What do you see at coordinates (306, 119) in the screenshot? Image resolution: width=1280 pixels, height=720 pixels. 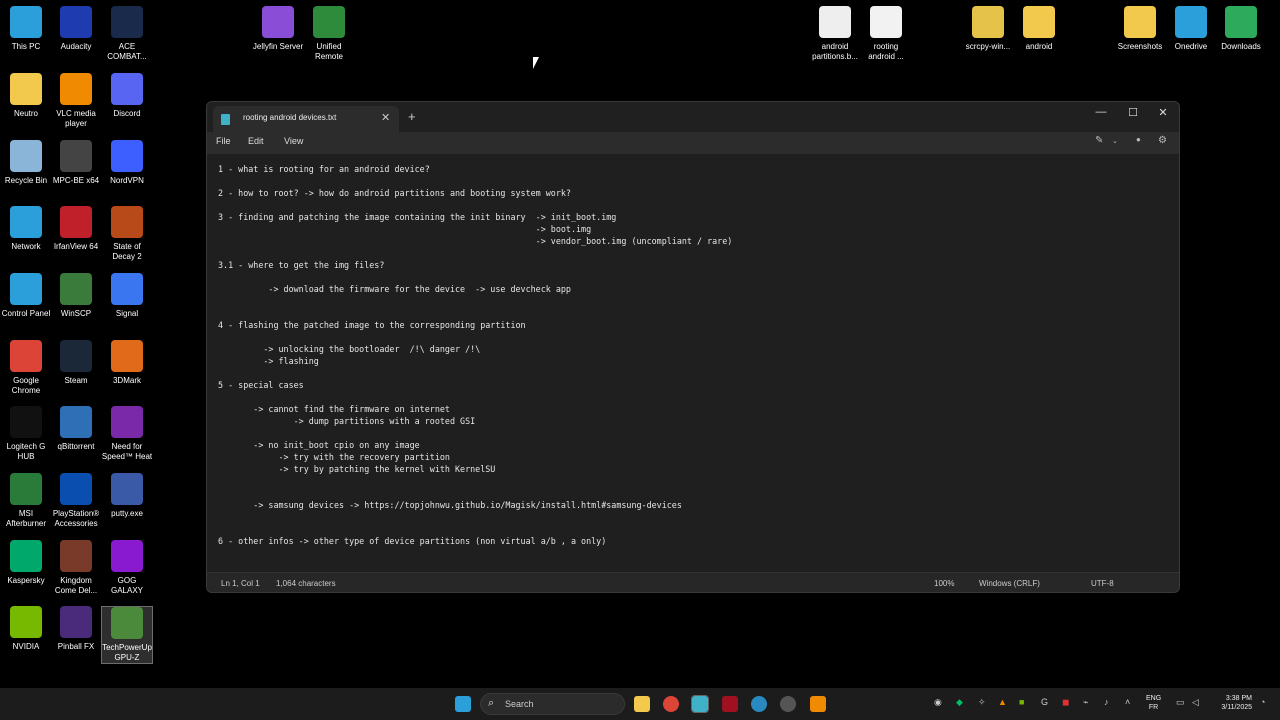 I see `tab-active-document: rooting android devices.txt ✕` at bounding box center [306, 119].